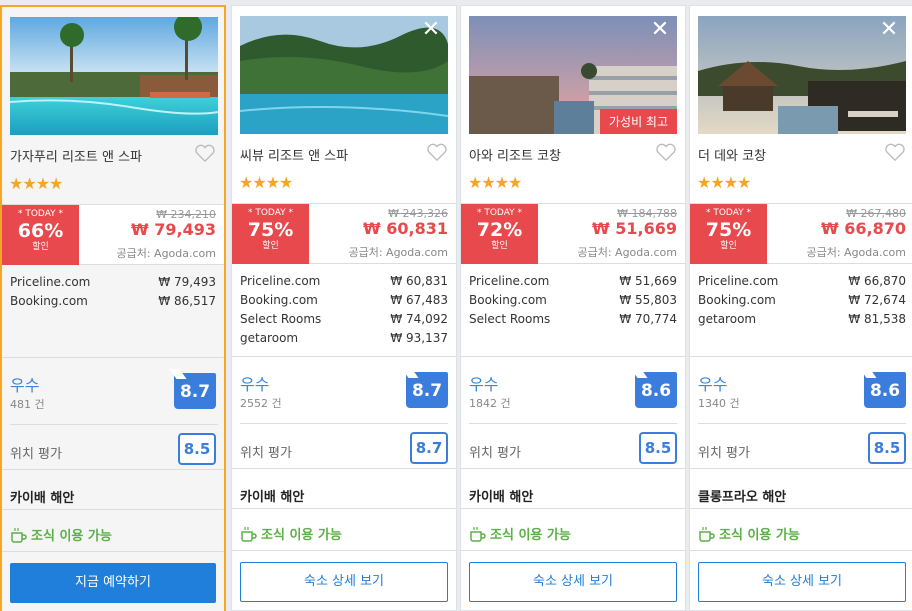 The image size is (912, 611). I want to click on price-row: Select Rooms ₩ 70,774, so click(573, 321).